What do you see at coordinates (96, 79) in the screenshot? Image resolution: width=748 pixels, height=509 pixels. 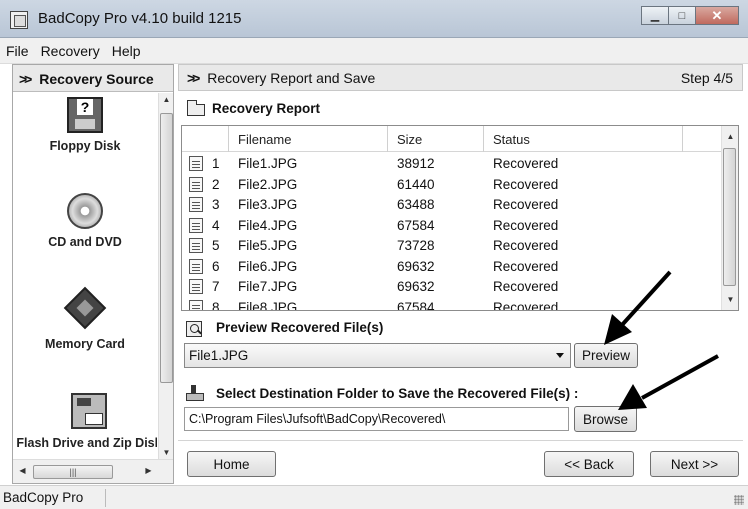 I see `recovery-source-title: Recovery Source` at bounding box center [96, 79].